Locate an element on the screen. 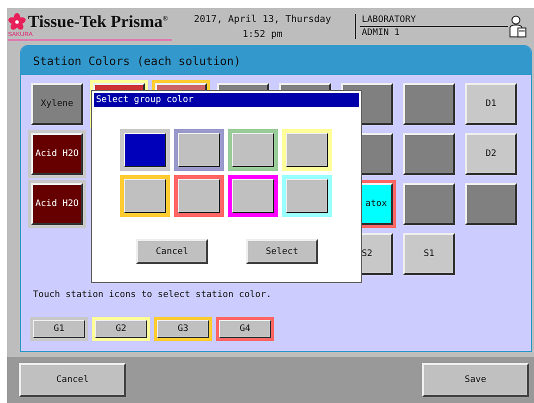  dialog-title: Select group color is located at coordinates (226, 100).